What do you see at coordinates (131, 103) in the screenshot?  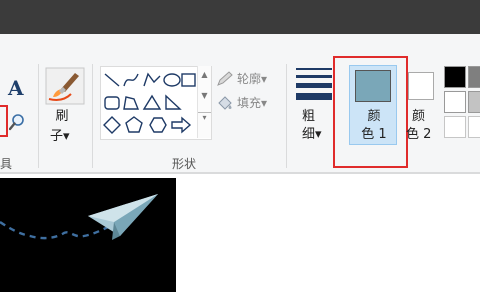 I see `polygon-shape-icon` at bounding box center [131, 103].